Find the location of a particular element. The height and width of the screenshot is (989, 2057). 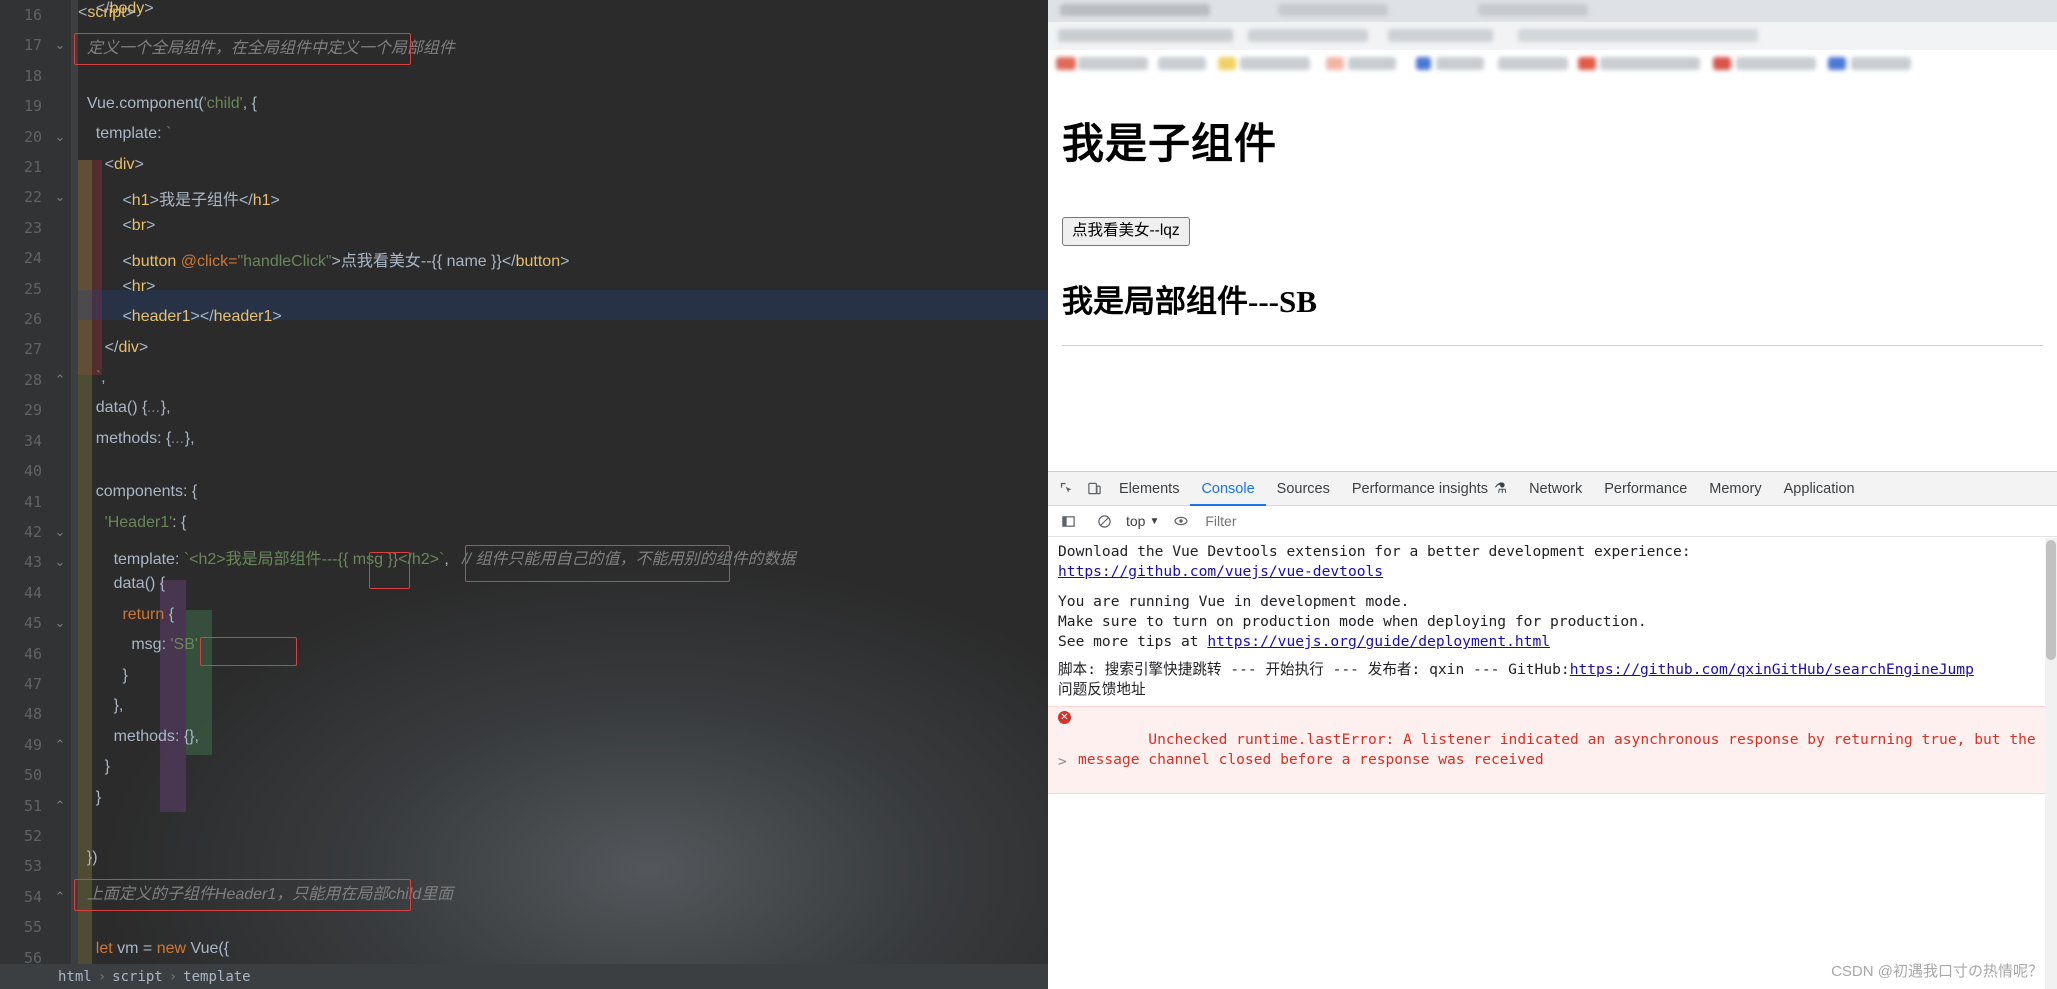

annotation-box-msg-token is located at coordinates (389, 570).